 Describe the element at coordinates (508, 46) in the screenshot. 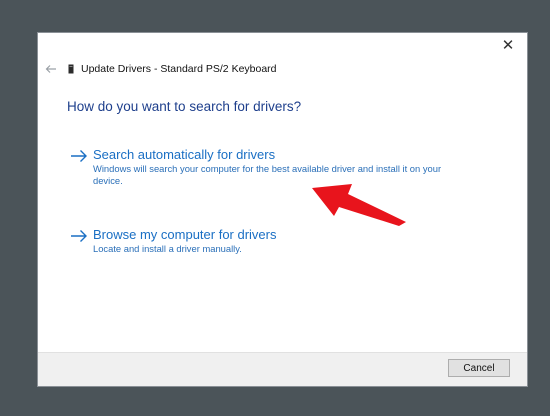

I see `close-icon: ✕` at that location.